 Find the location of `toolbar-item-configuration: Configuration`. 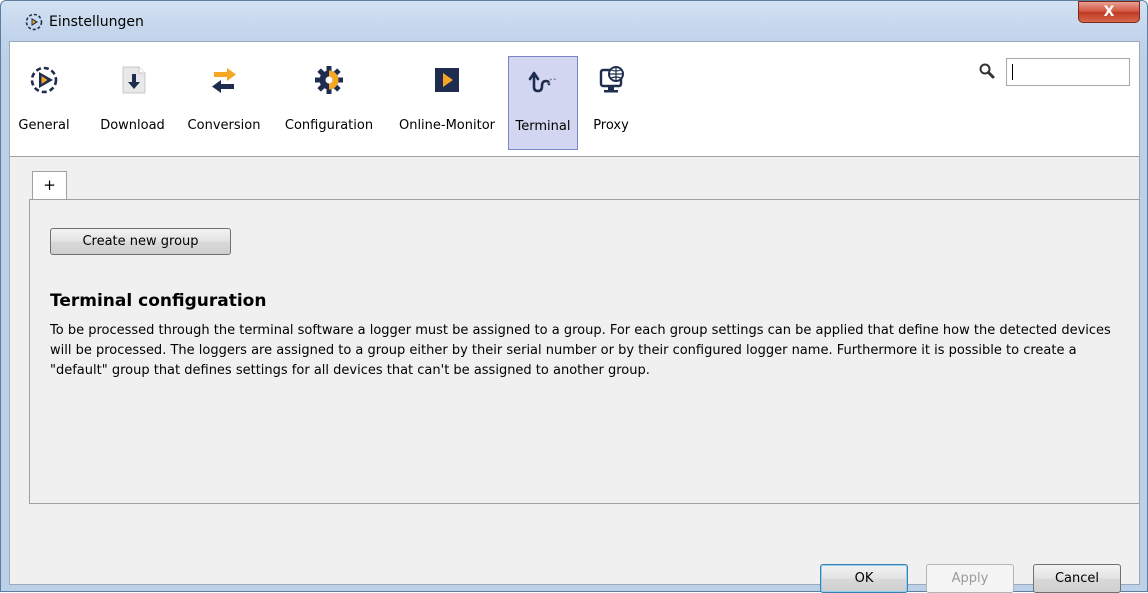

toolbar-item-configuration: Configuration is located at coordinates (329, 103).